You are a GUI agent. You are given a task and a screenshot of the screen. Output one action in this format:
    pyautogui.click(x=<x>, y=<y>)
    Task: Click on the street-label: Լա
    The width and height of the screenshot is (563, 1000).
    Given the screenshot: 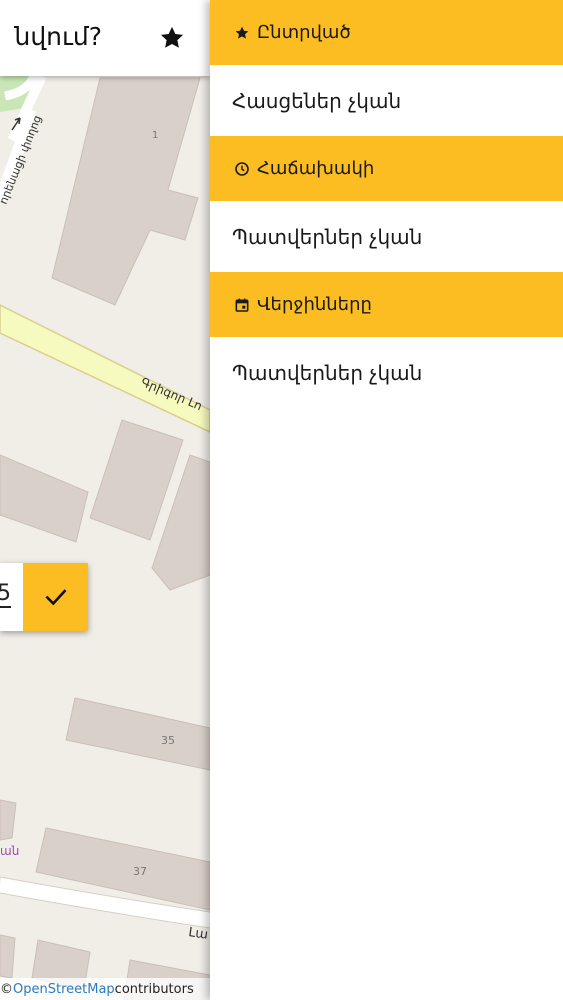 What is the action you would take?
    pyautogui.click(x=198, y=934)
    